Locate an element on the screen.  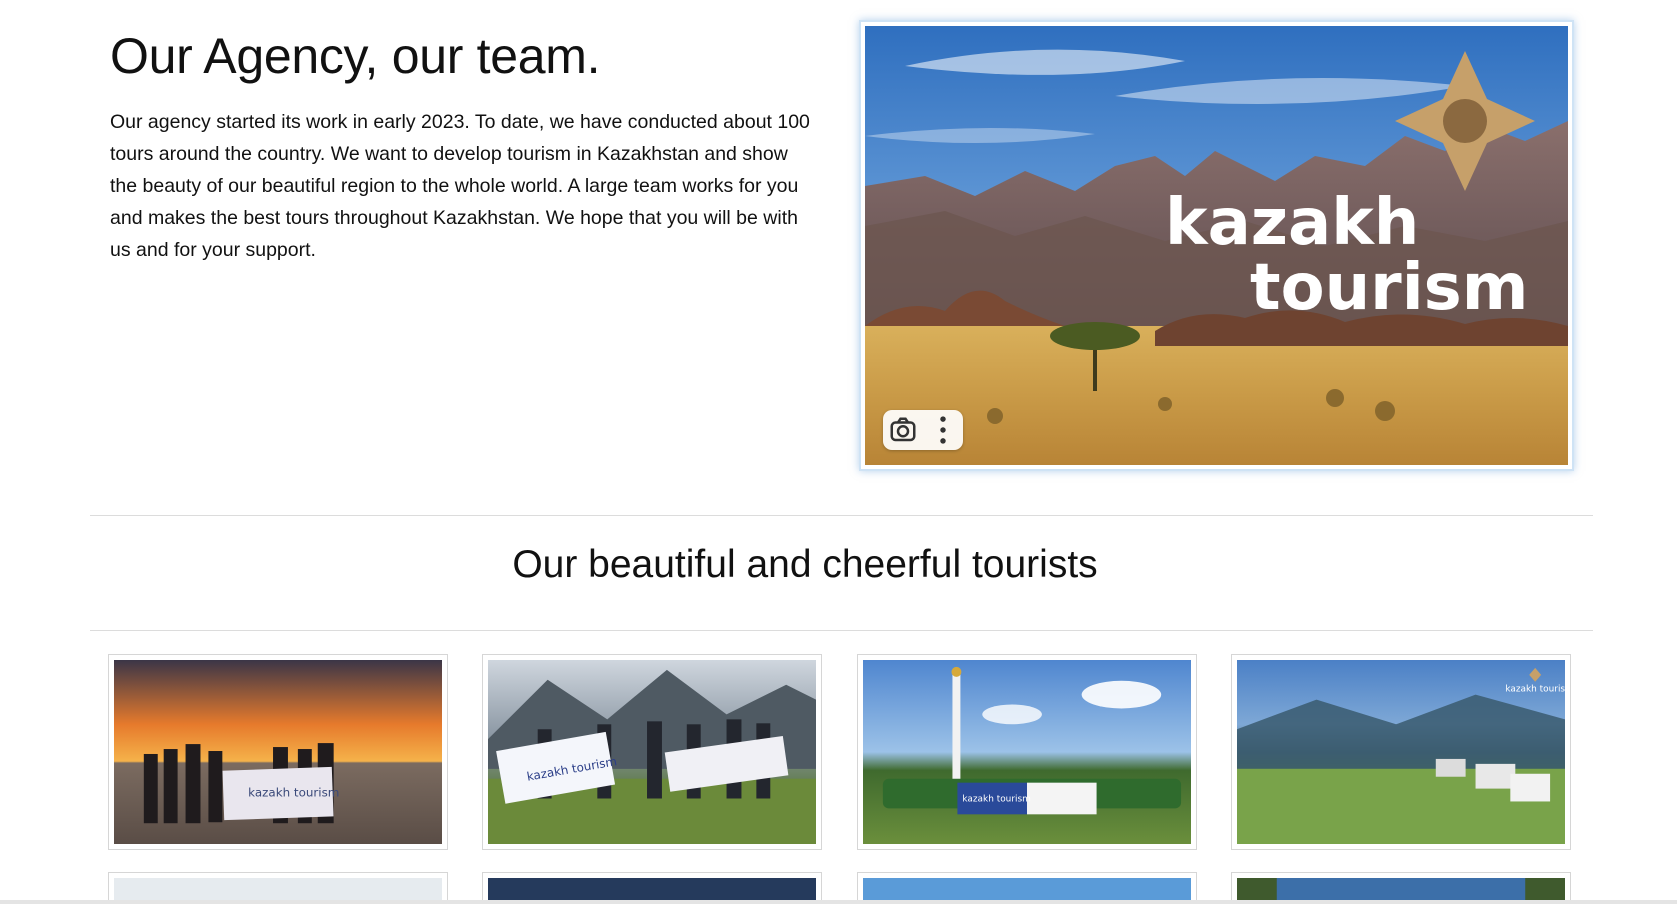
gallery-photo-mountains: kazakh tourism is located at coordinates (652, 752).